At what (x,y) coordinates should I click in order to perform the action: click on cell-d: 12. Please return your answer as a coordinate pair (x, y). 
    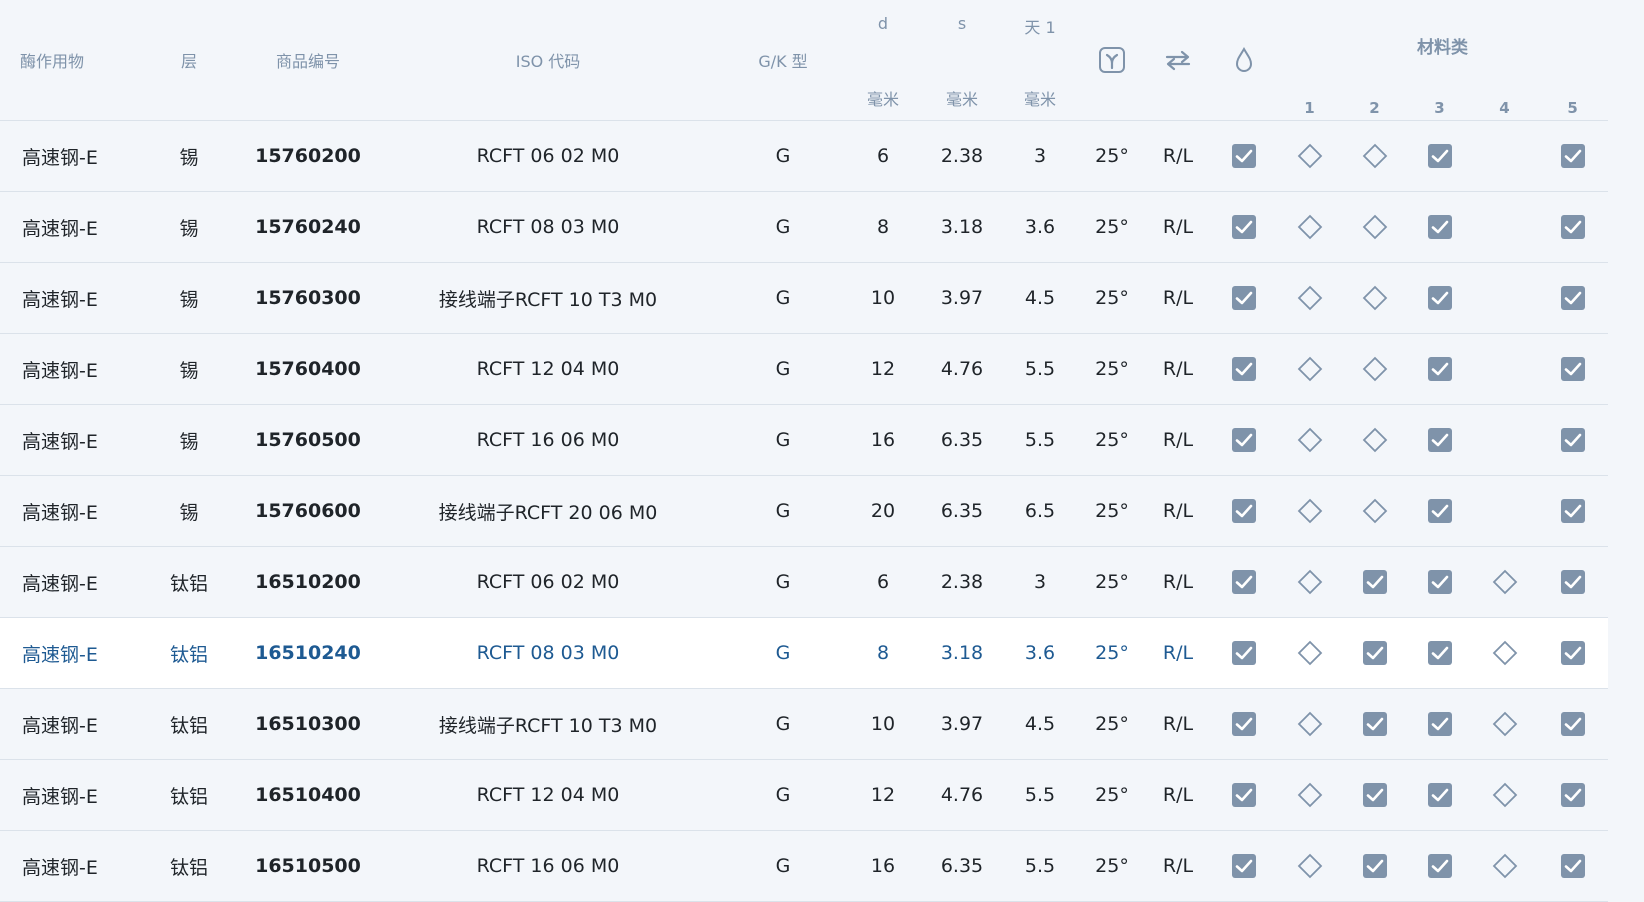
    Looking at the image, I should click on (883, 795).